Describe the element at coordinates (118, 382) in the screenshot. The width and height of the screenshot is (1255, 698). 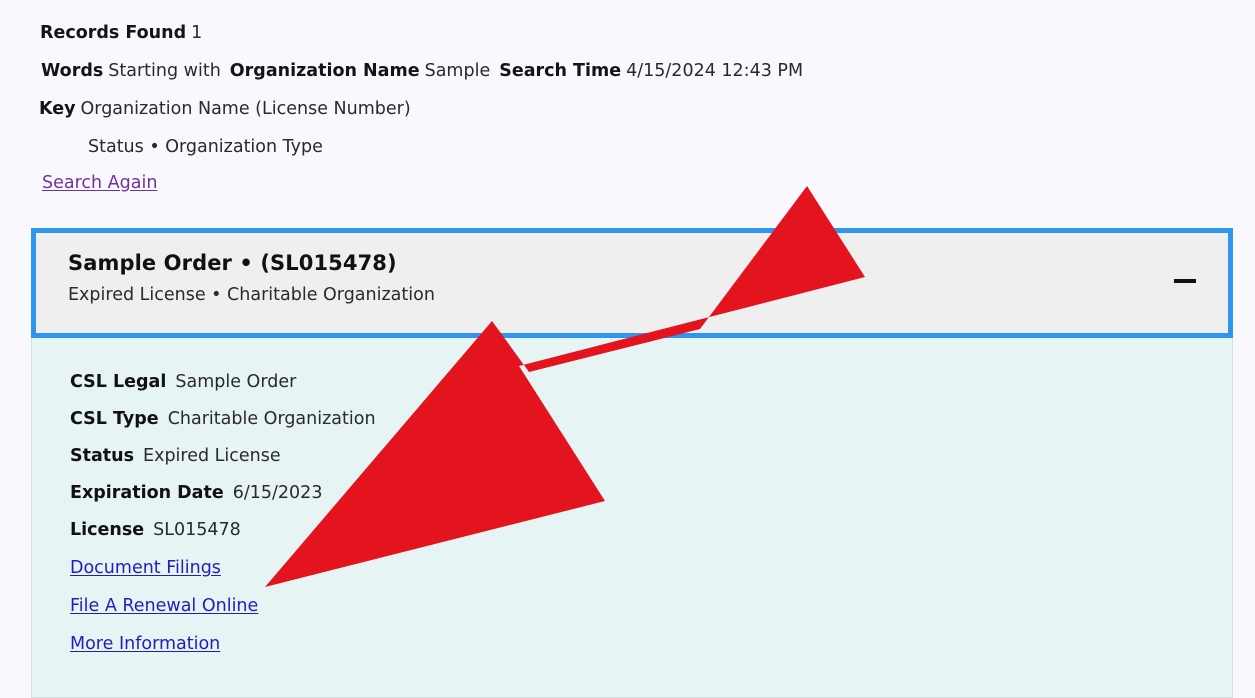
I see `field-label: CSL Legal` at that location.